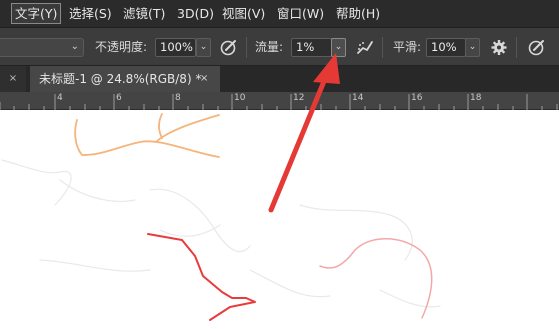 The height and width of the screenshot is (329, 559). What do you see at coordinates (300, 13) in the screenshot?
I see `menu-window: 窗口(W)` at bounding box center [300, 13].